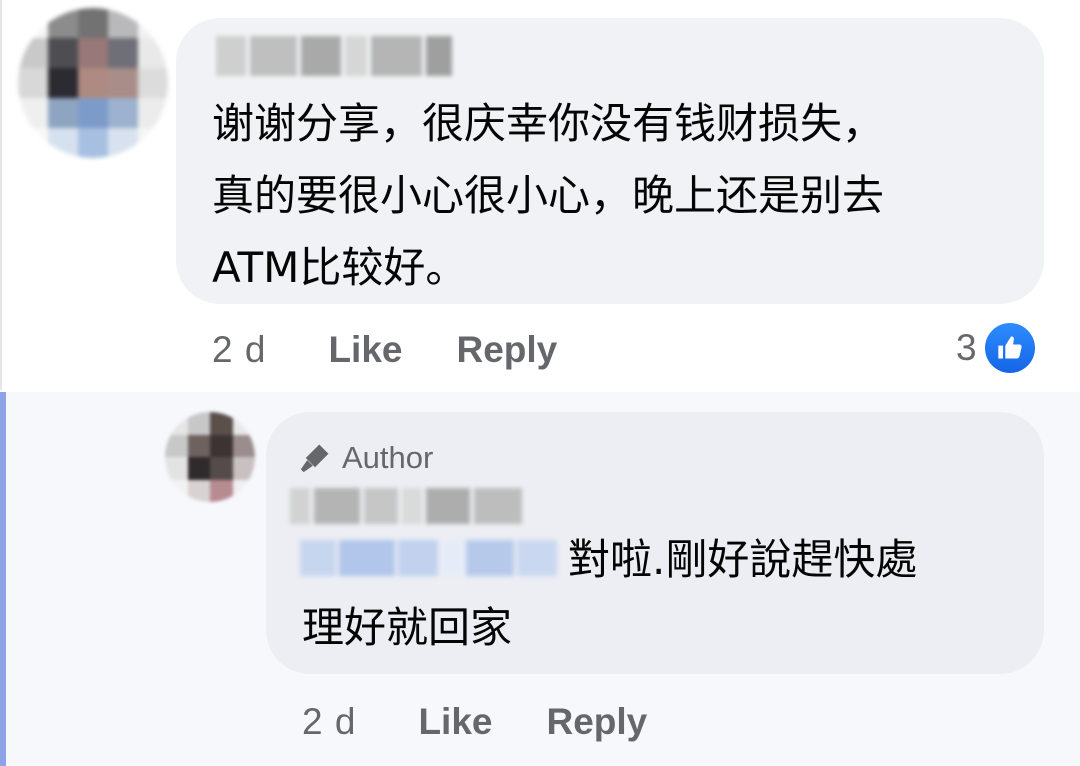 The image size is (1080, 766). I want to click on reply-thread-accent-bar, so click(3, 579).